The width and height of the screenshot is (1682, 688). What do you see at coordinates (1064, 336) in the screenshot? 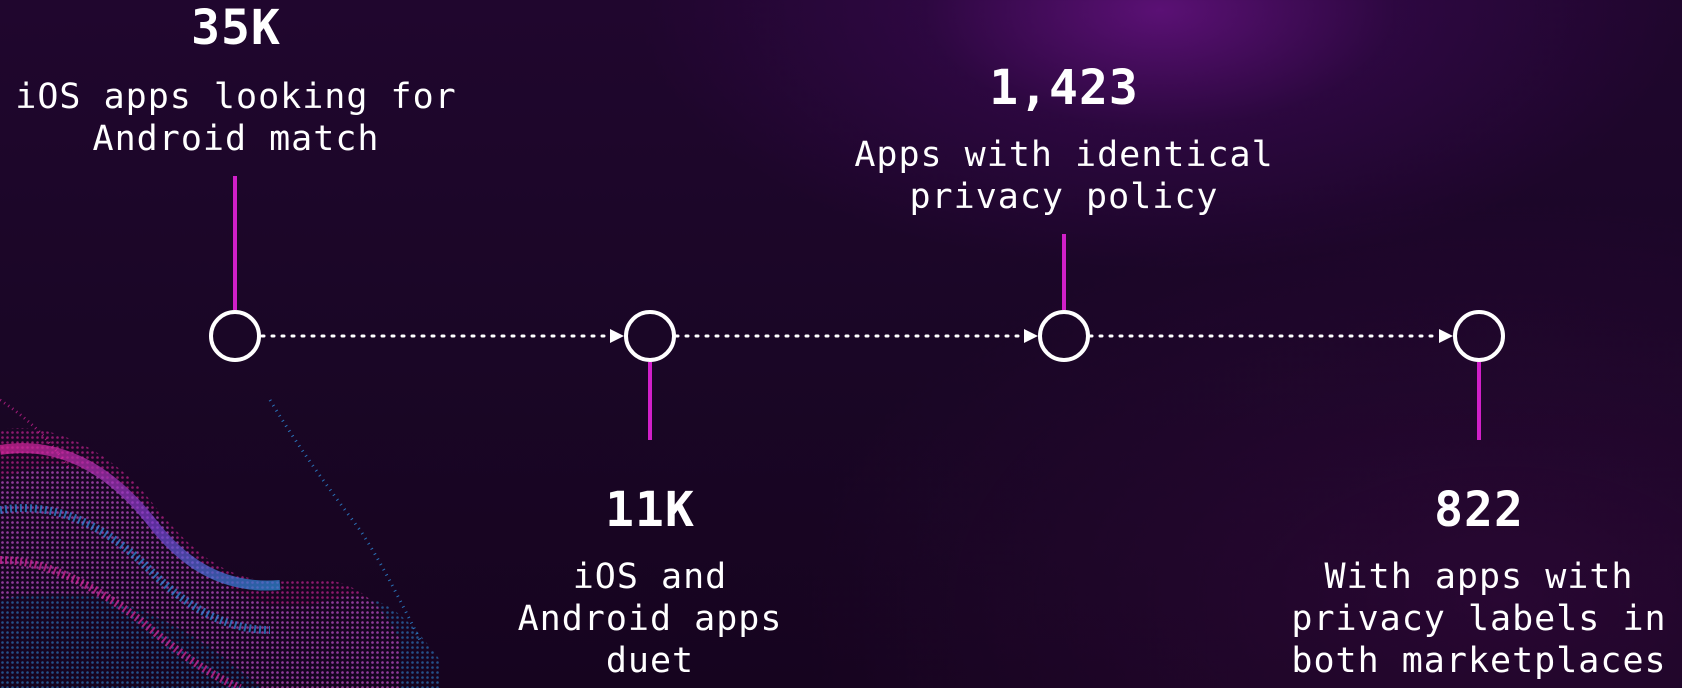
I see `milestone-3-node` at bounding box center [1064, 336].